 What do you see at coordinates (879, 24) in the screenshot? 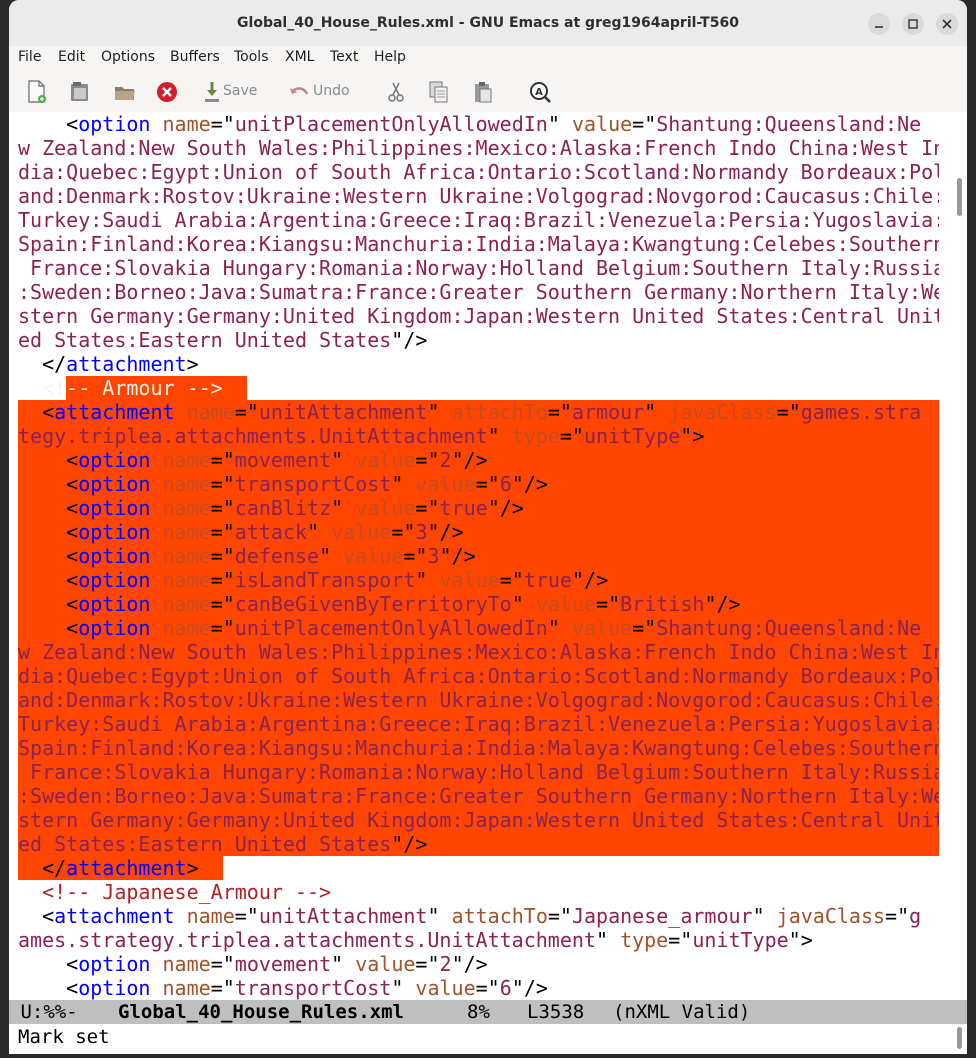
I see `minimize-button` at bounding box center [879, 24].